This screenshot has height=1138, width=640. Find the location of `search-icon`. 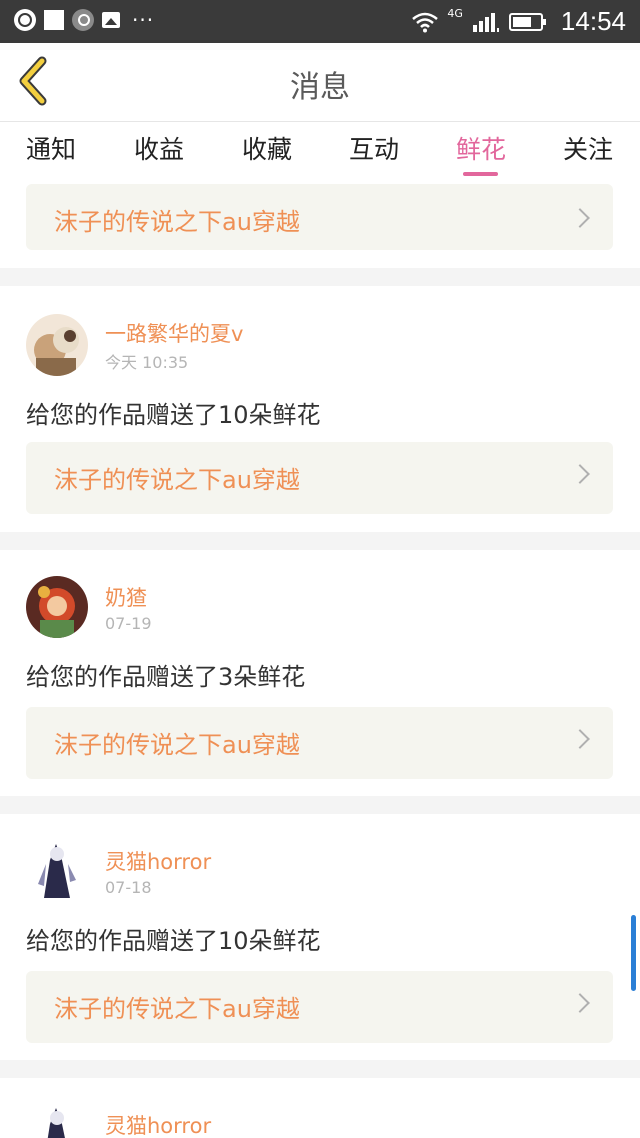

search-icon is located at coordinates (83, 20).